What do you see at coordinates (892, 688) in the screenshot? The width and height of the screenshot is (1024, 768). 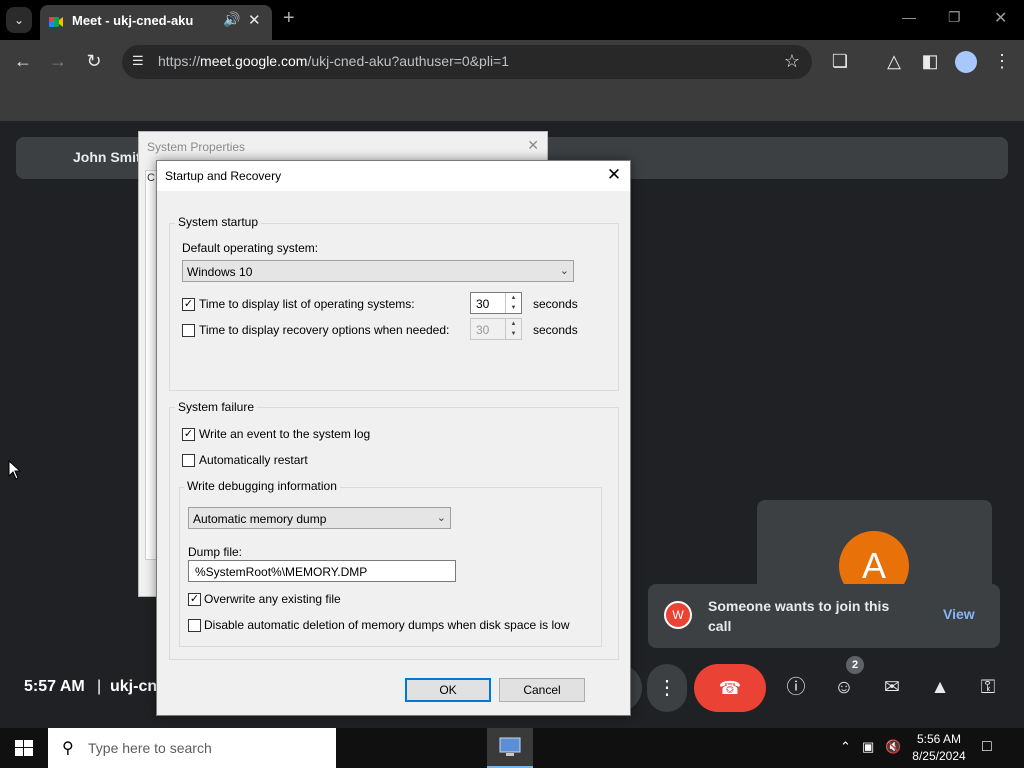 I see `chat-icon: ✉` at bounding box center [892, 688].